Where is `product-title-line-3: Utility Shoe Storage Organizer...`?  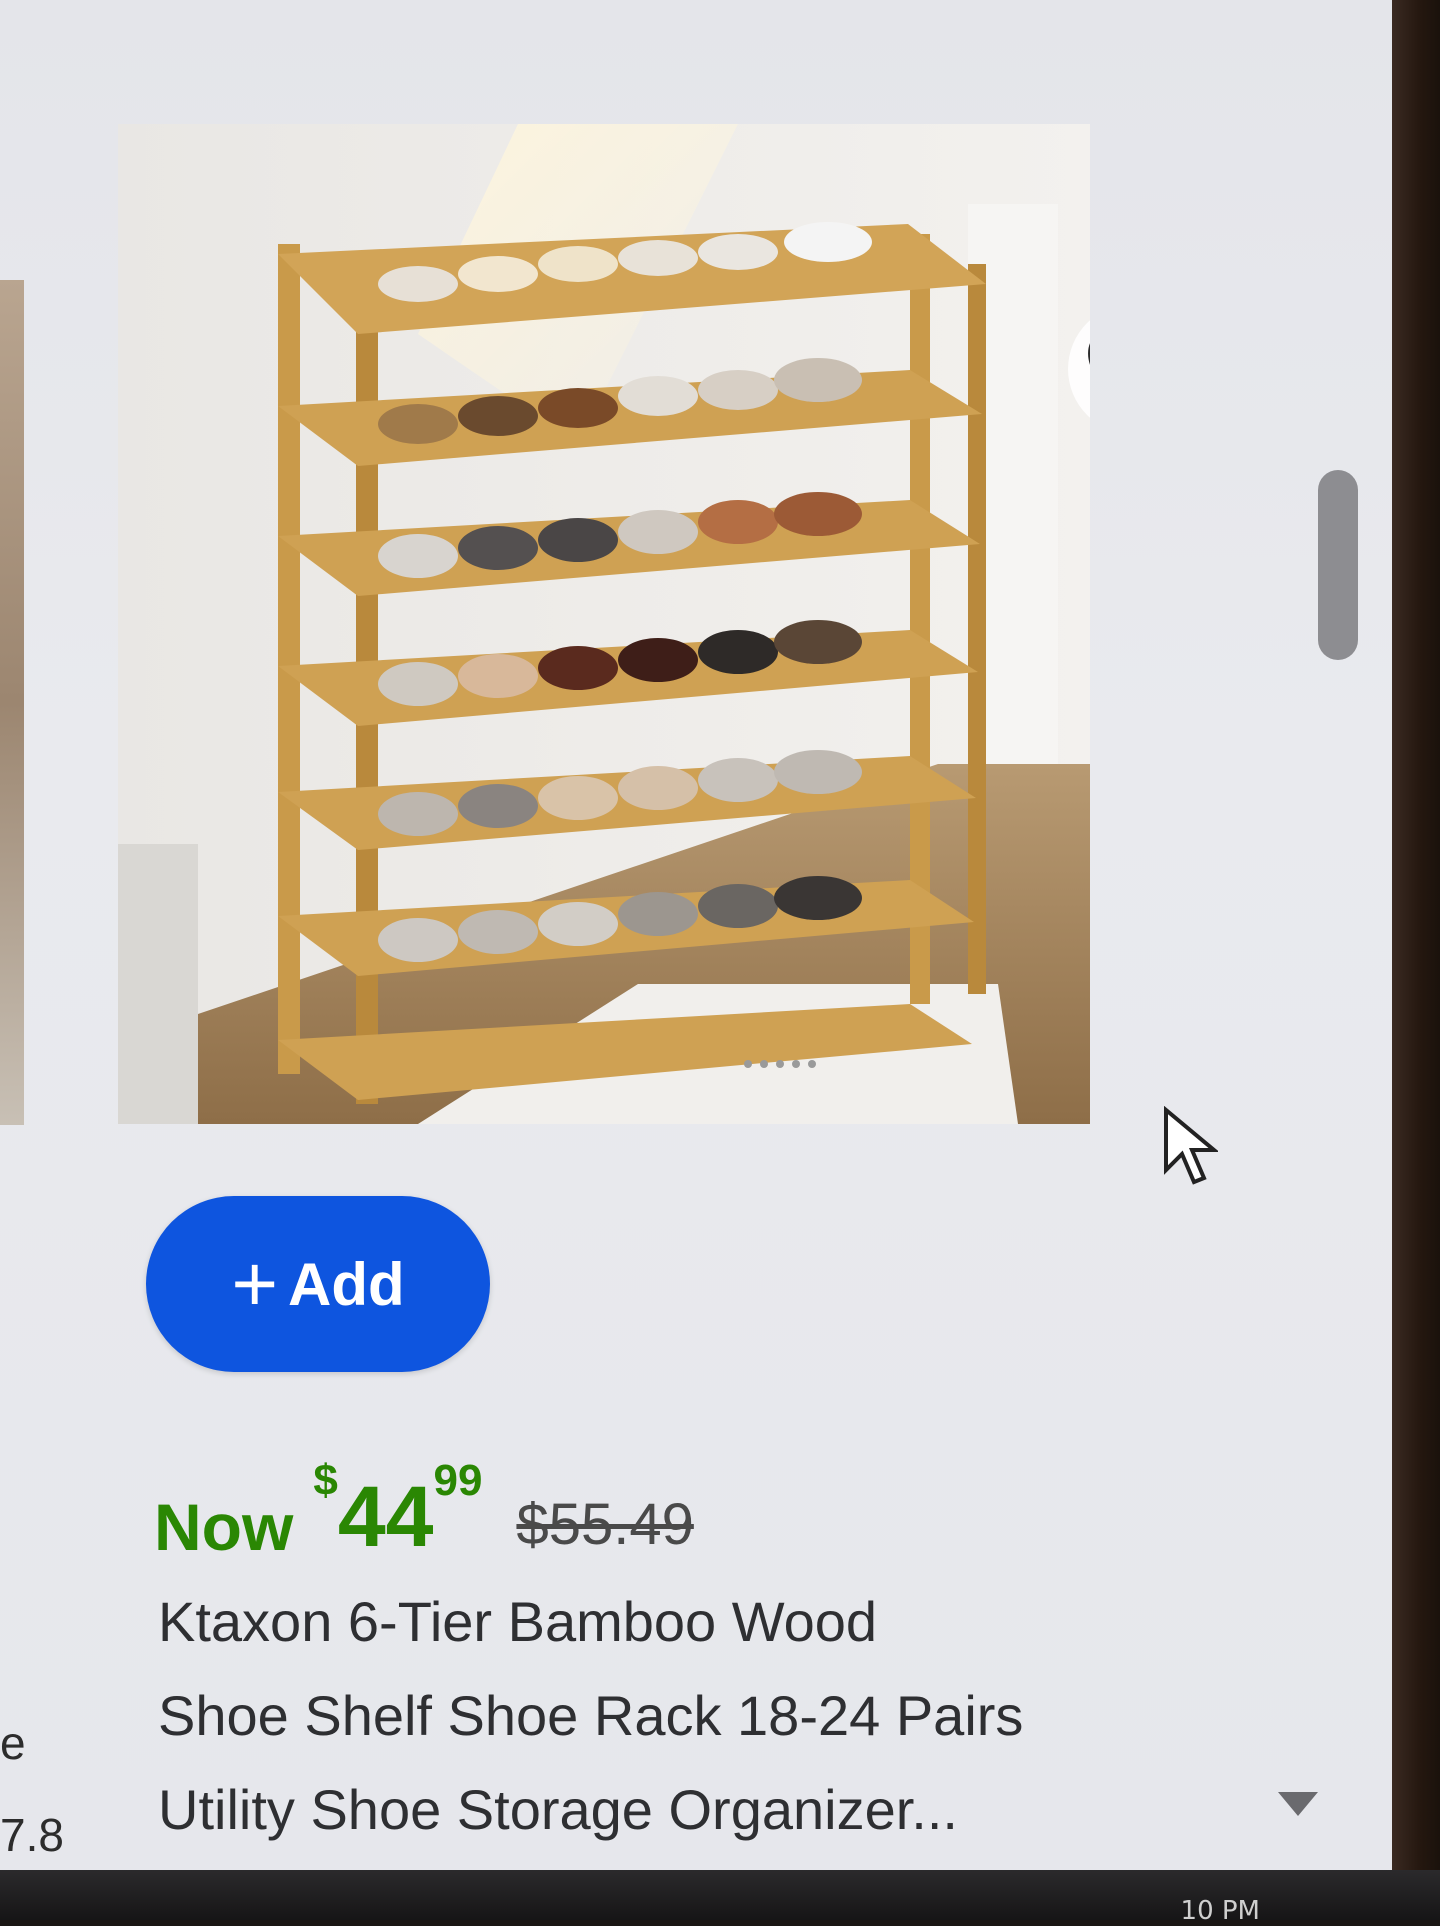
product-title-line-3: Utility Shoe Storage Organizer... is located at coordinates (558, 1809).